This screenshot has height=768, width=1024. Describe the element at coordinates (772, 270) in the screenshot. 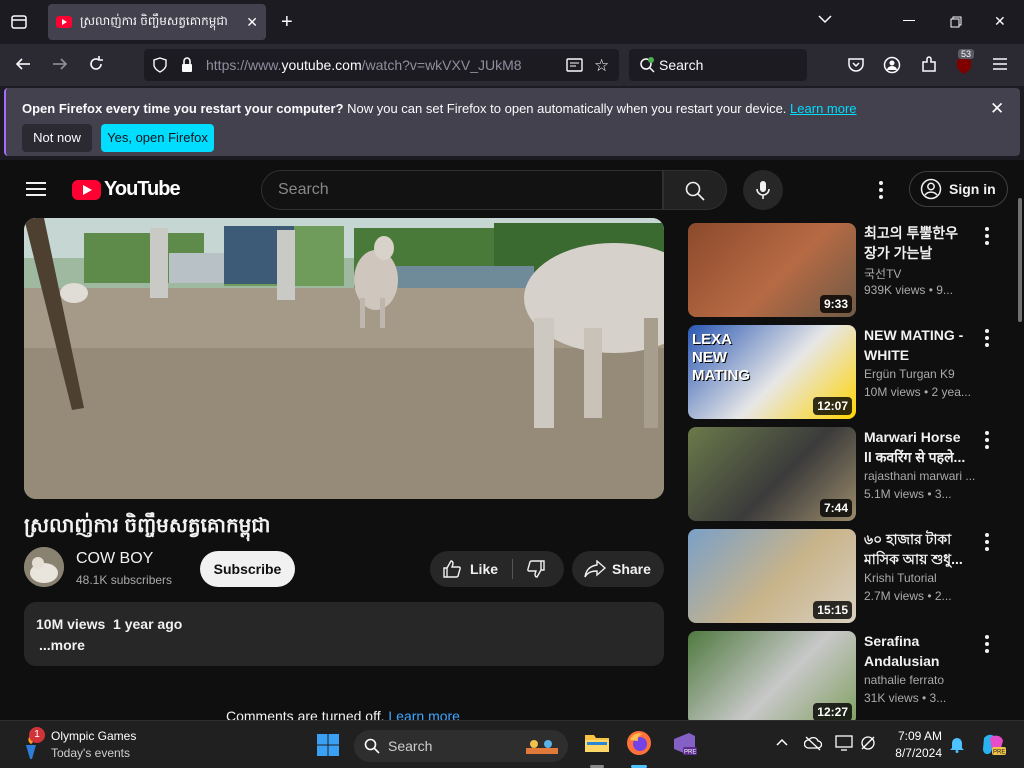

I see `video-thumbnail: 9:33` at that location.